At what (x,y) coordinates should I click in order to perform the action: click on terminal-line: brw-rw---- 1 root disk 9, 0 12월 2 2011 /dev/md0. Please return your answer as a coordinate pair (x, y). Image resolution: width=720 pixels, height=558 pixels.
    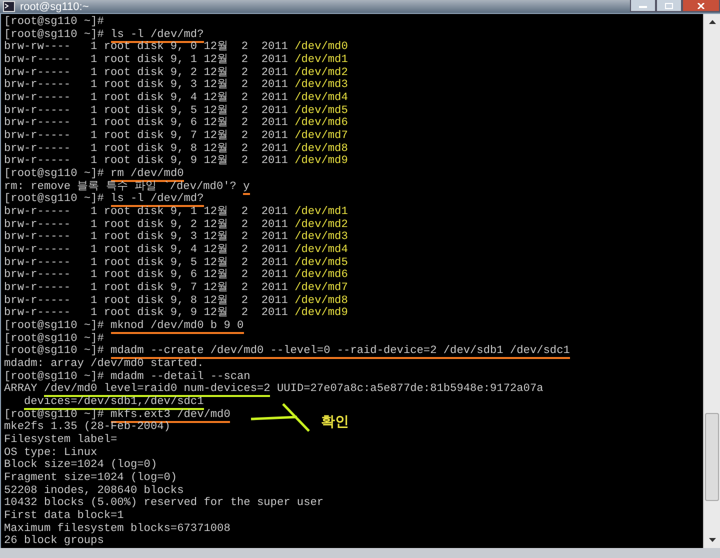
    Looking at the image, I should click on (176, 47).